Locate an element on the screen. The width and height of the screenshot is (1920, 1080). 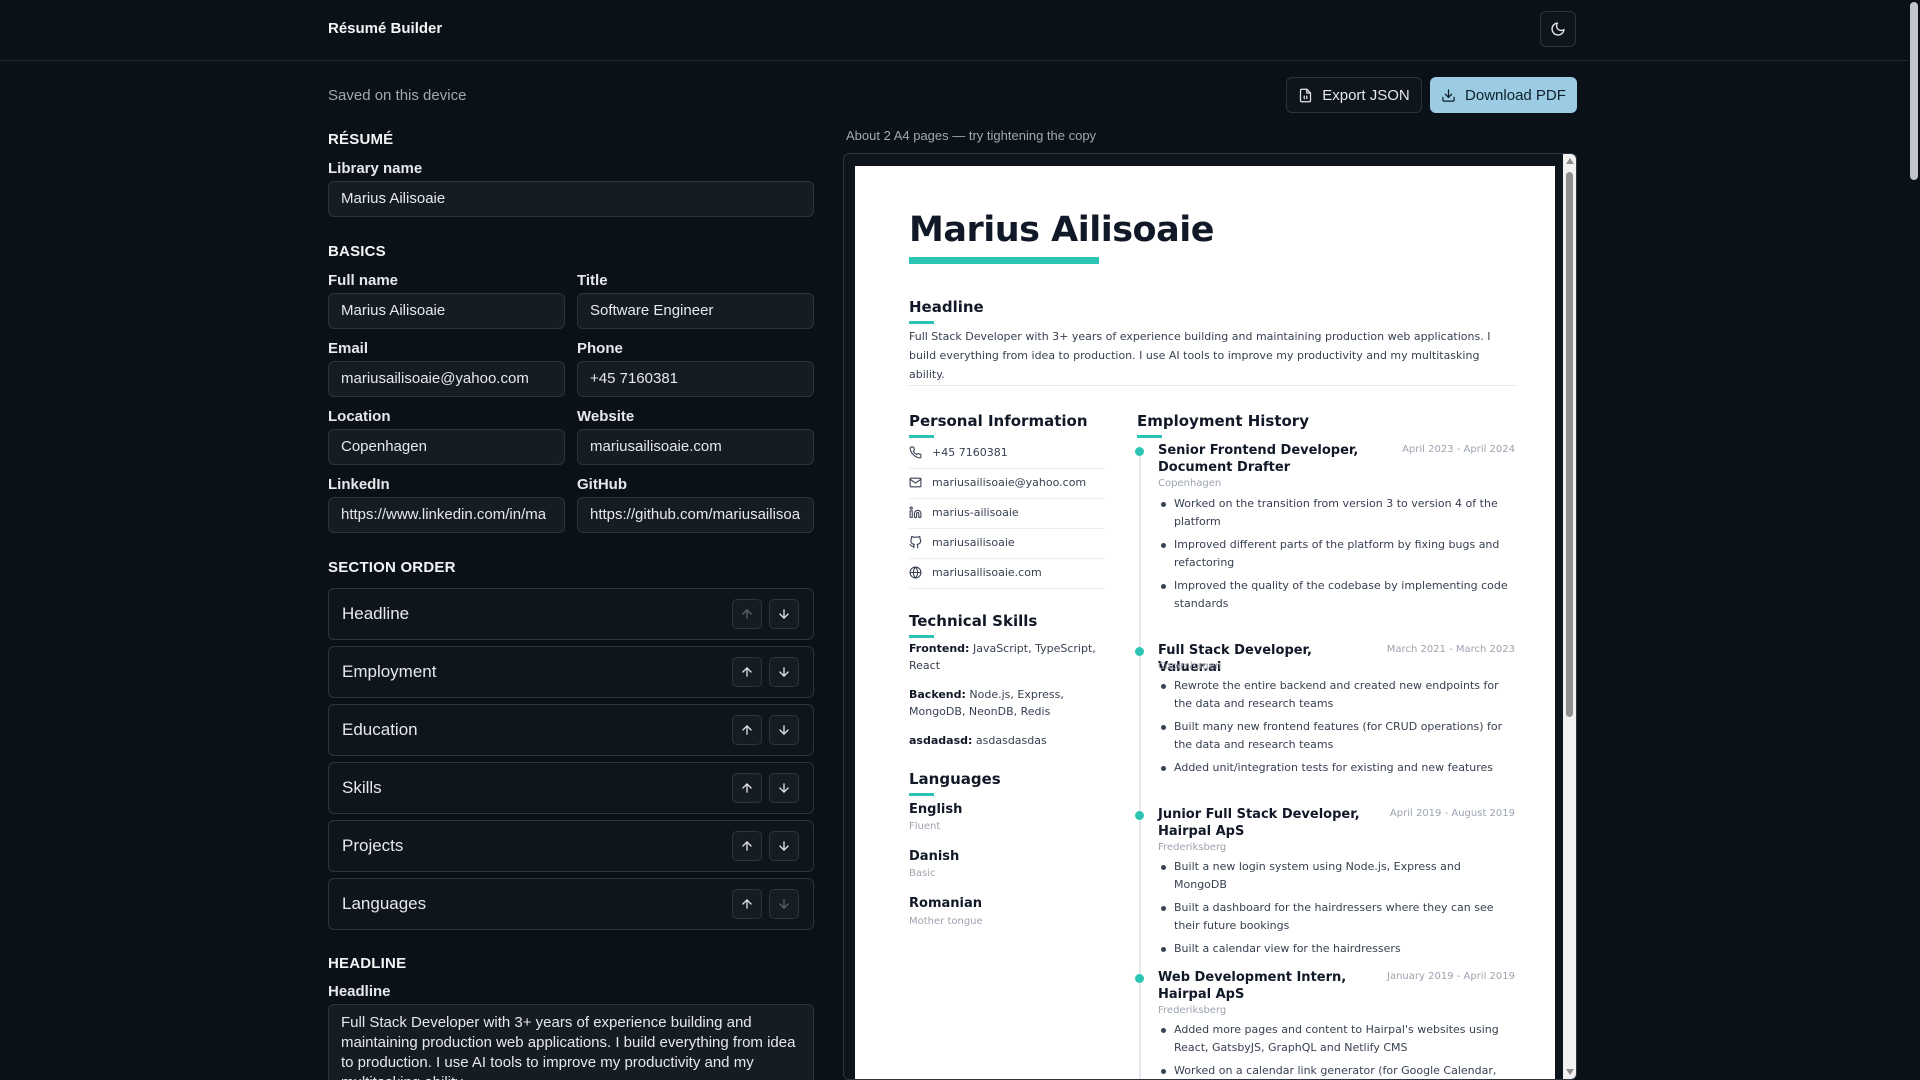
title-input: Software Engineer is located at coordinates (695, 311).